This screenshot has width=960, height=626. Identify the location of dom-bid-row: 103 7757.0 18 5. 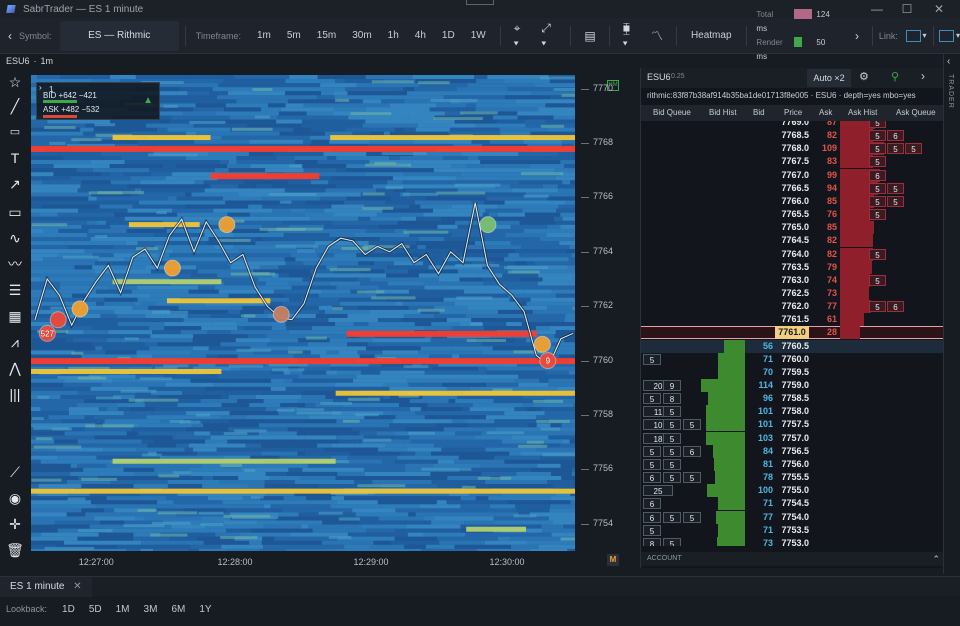
(792, 438).